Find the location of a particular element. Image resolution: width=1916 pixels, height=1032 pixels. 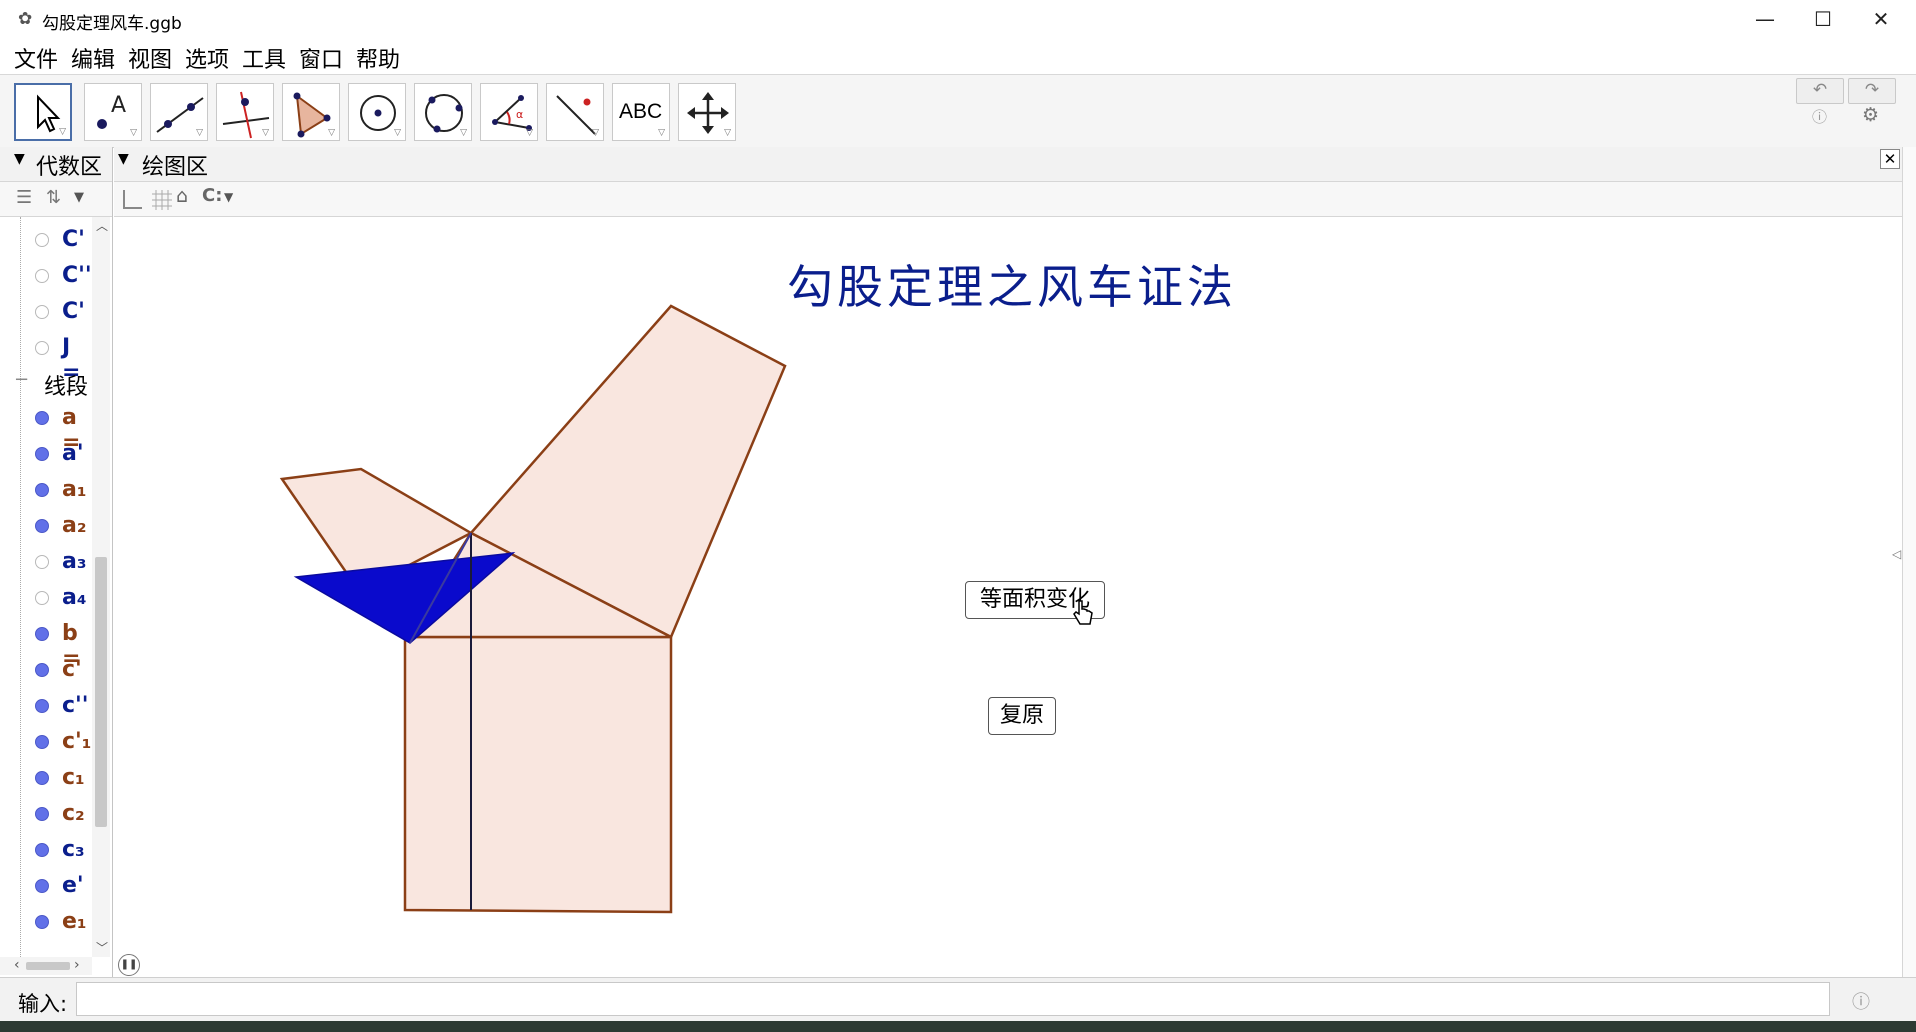

list-item: c'₁ is located at coordinates (46, 743).